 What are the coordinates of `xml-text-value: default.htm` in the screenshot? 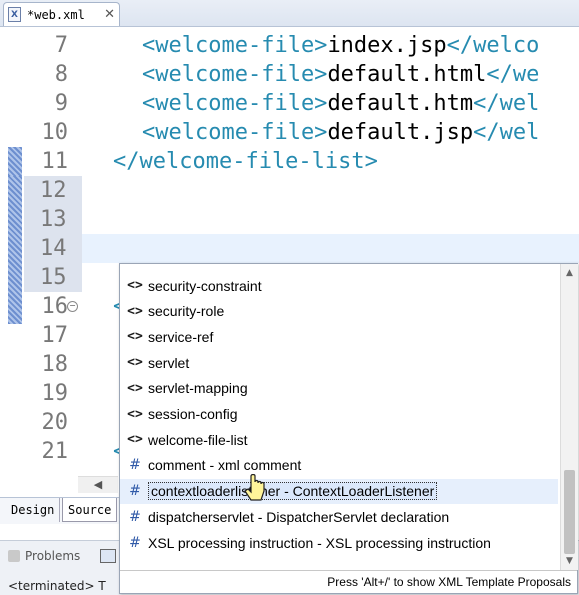 It's located at (400, 103).